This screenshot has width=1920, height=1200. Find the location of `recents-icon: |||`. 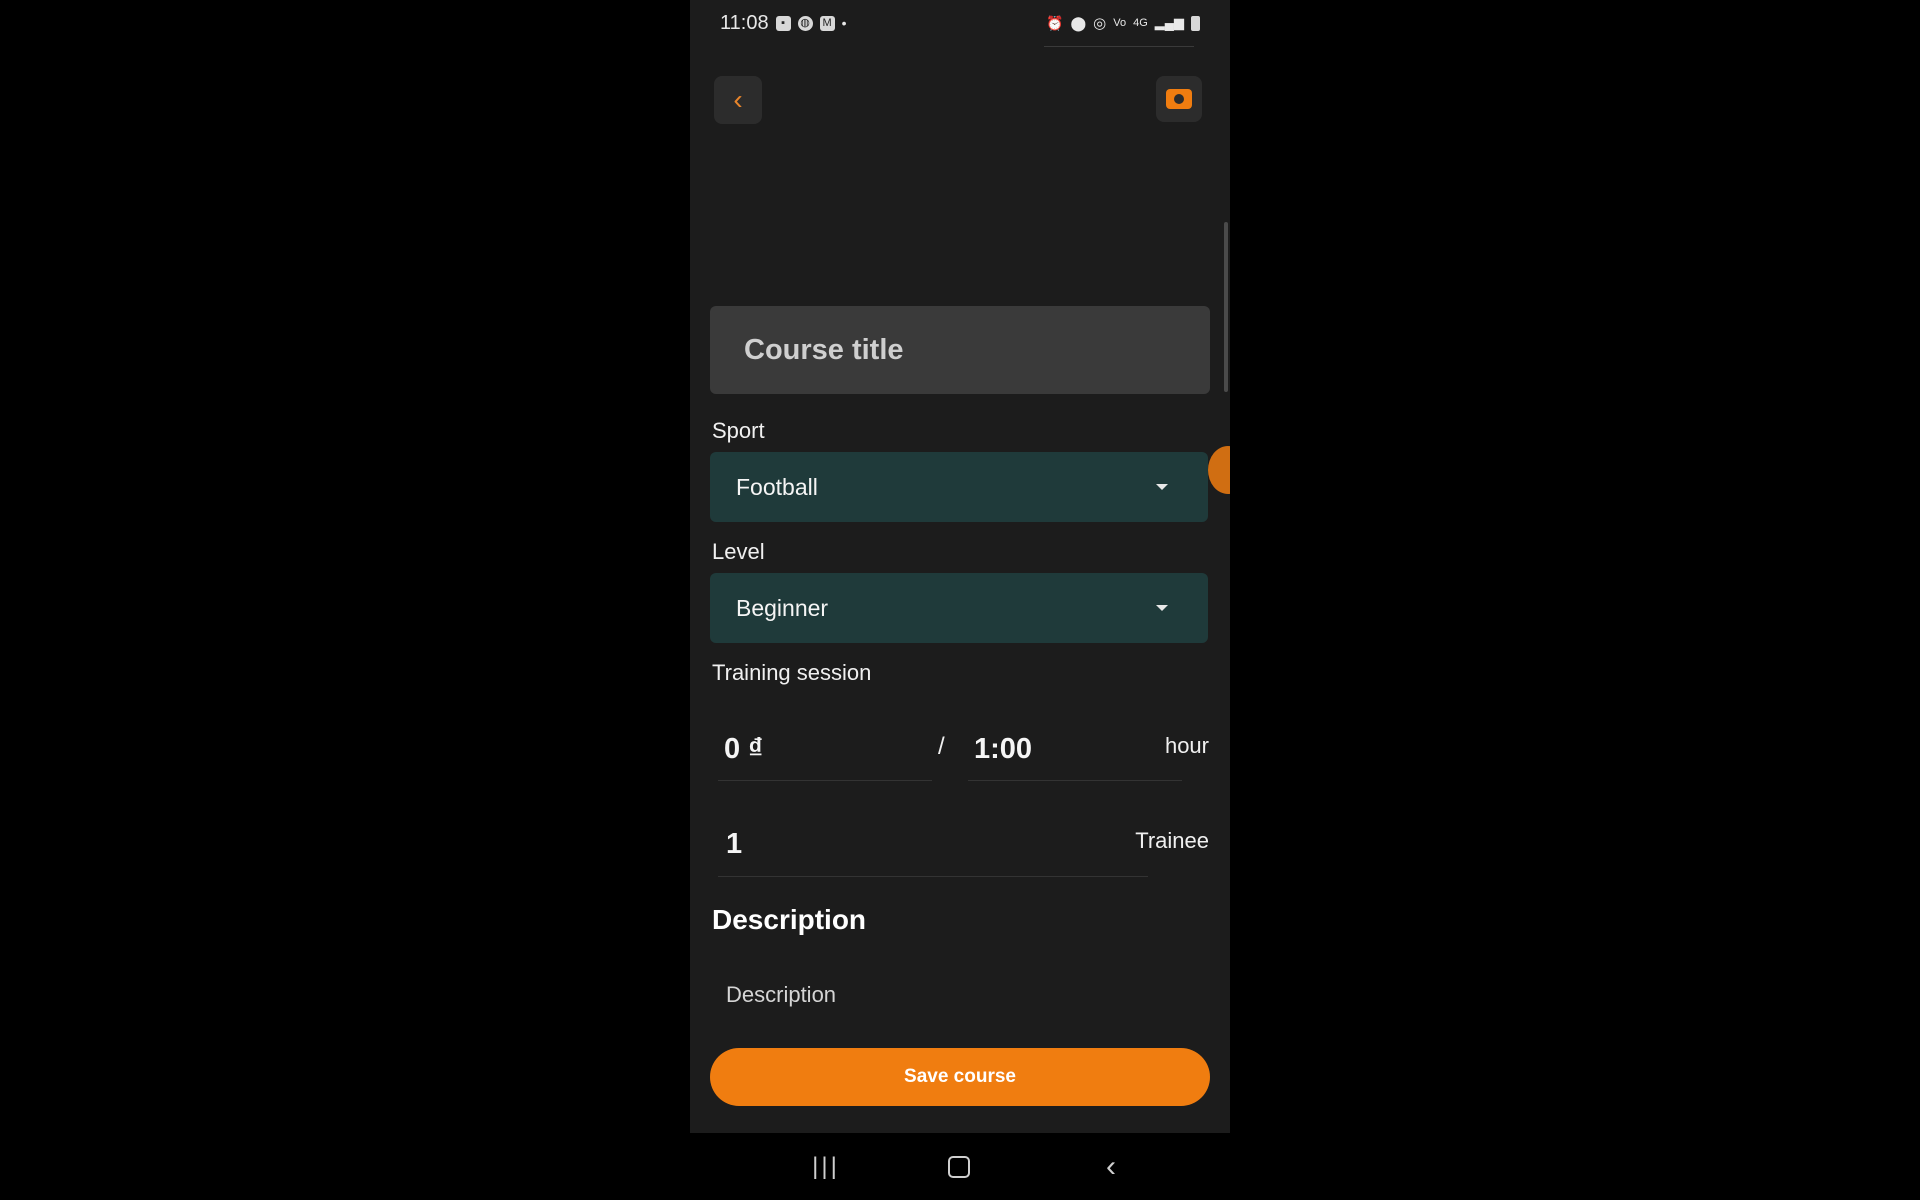

recents-icon: ||| is located at coordinates (826, 1166).